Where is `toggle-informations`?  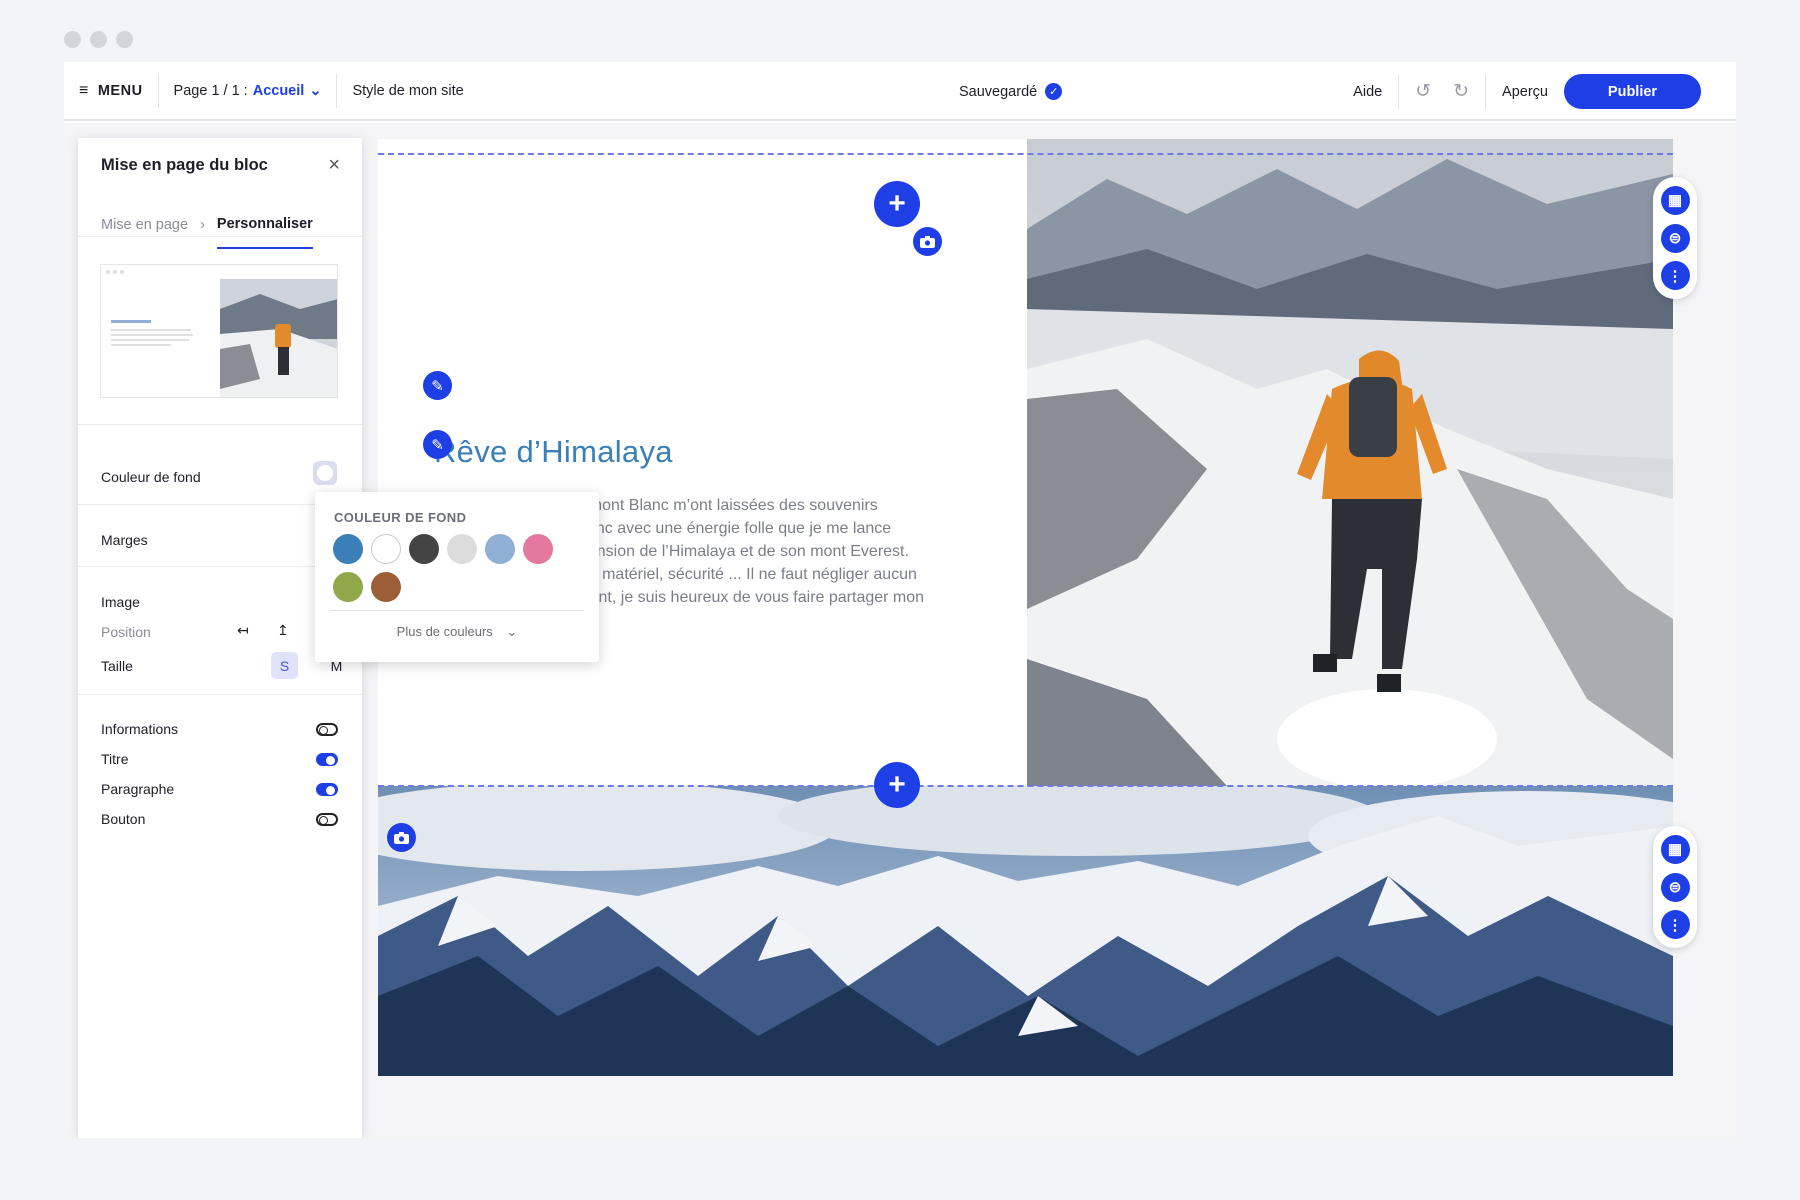
toggle-informations is located at coordinates (327, 729).